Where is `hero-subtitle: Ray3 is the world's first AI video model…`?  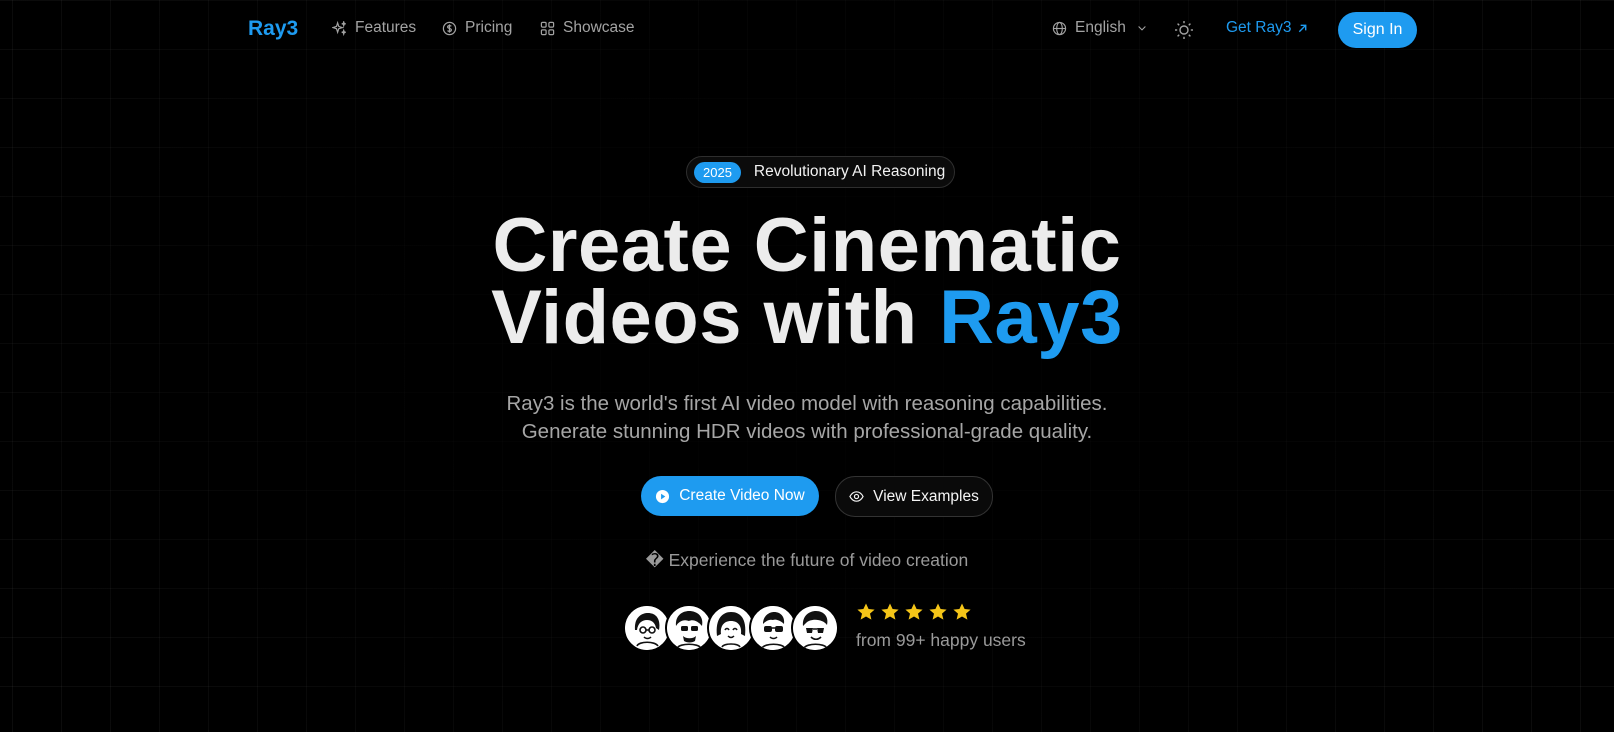
hero-subtitle: Ray3 is the world's first AI video model… is located at coordinates (807, 418).